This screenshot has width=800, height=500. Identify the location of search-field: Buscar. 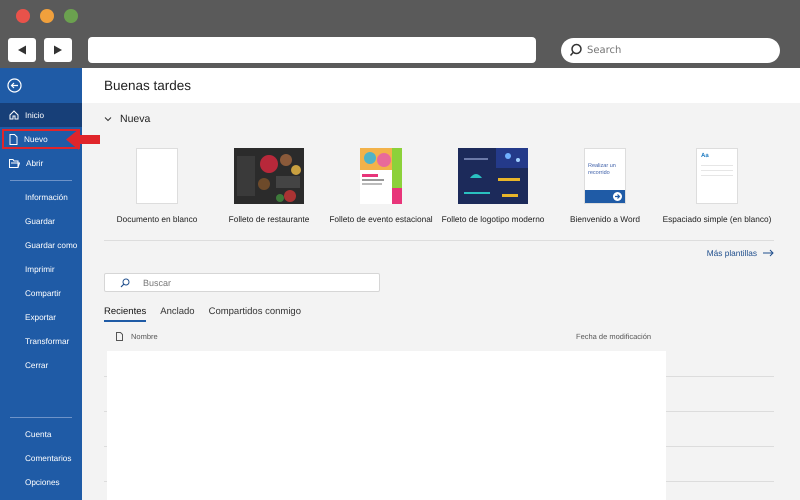
(242, 282).